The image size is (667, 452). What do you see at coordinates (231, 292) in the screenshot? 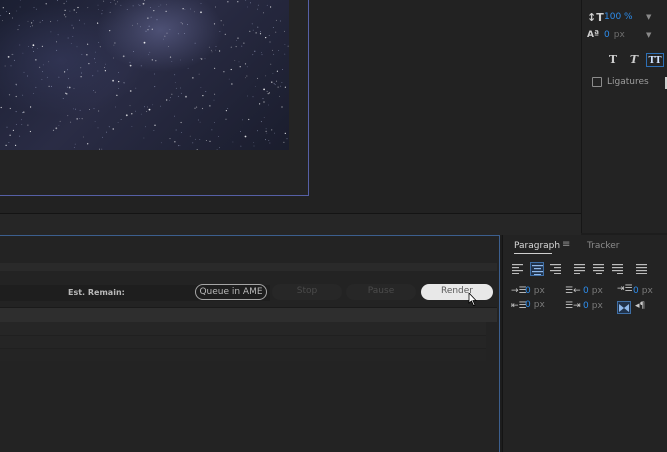
I see `queue-in-ame-button: Queue in AME` at bounding box center [231, 292].